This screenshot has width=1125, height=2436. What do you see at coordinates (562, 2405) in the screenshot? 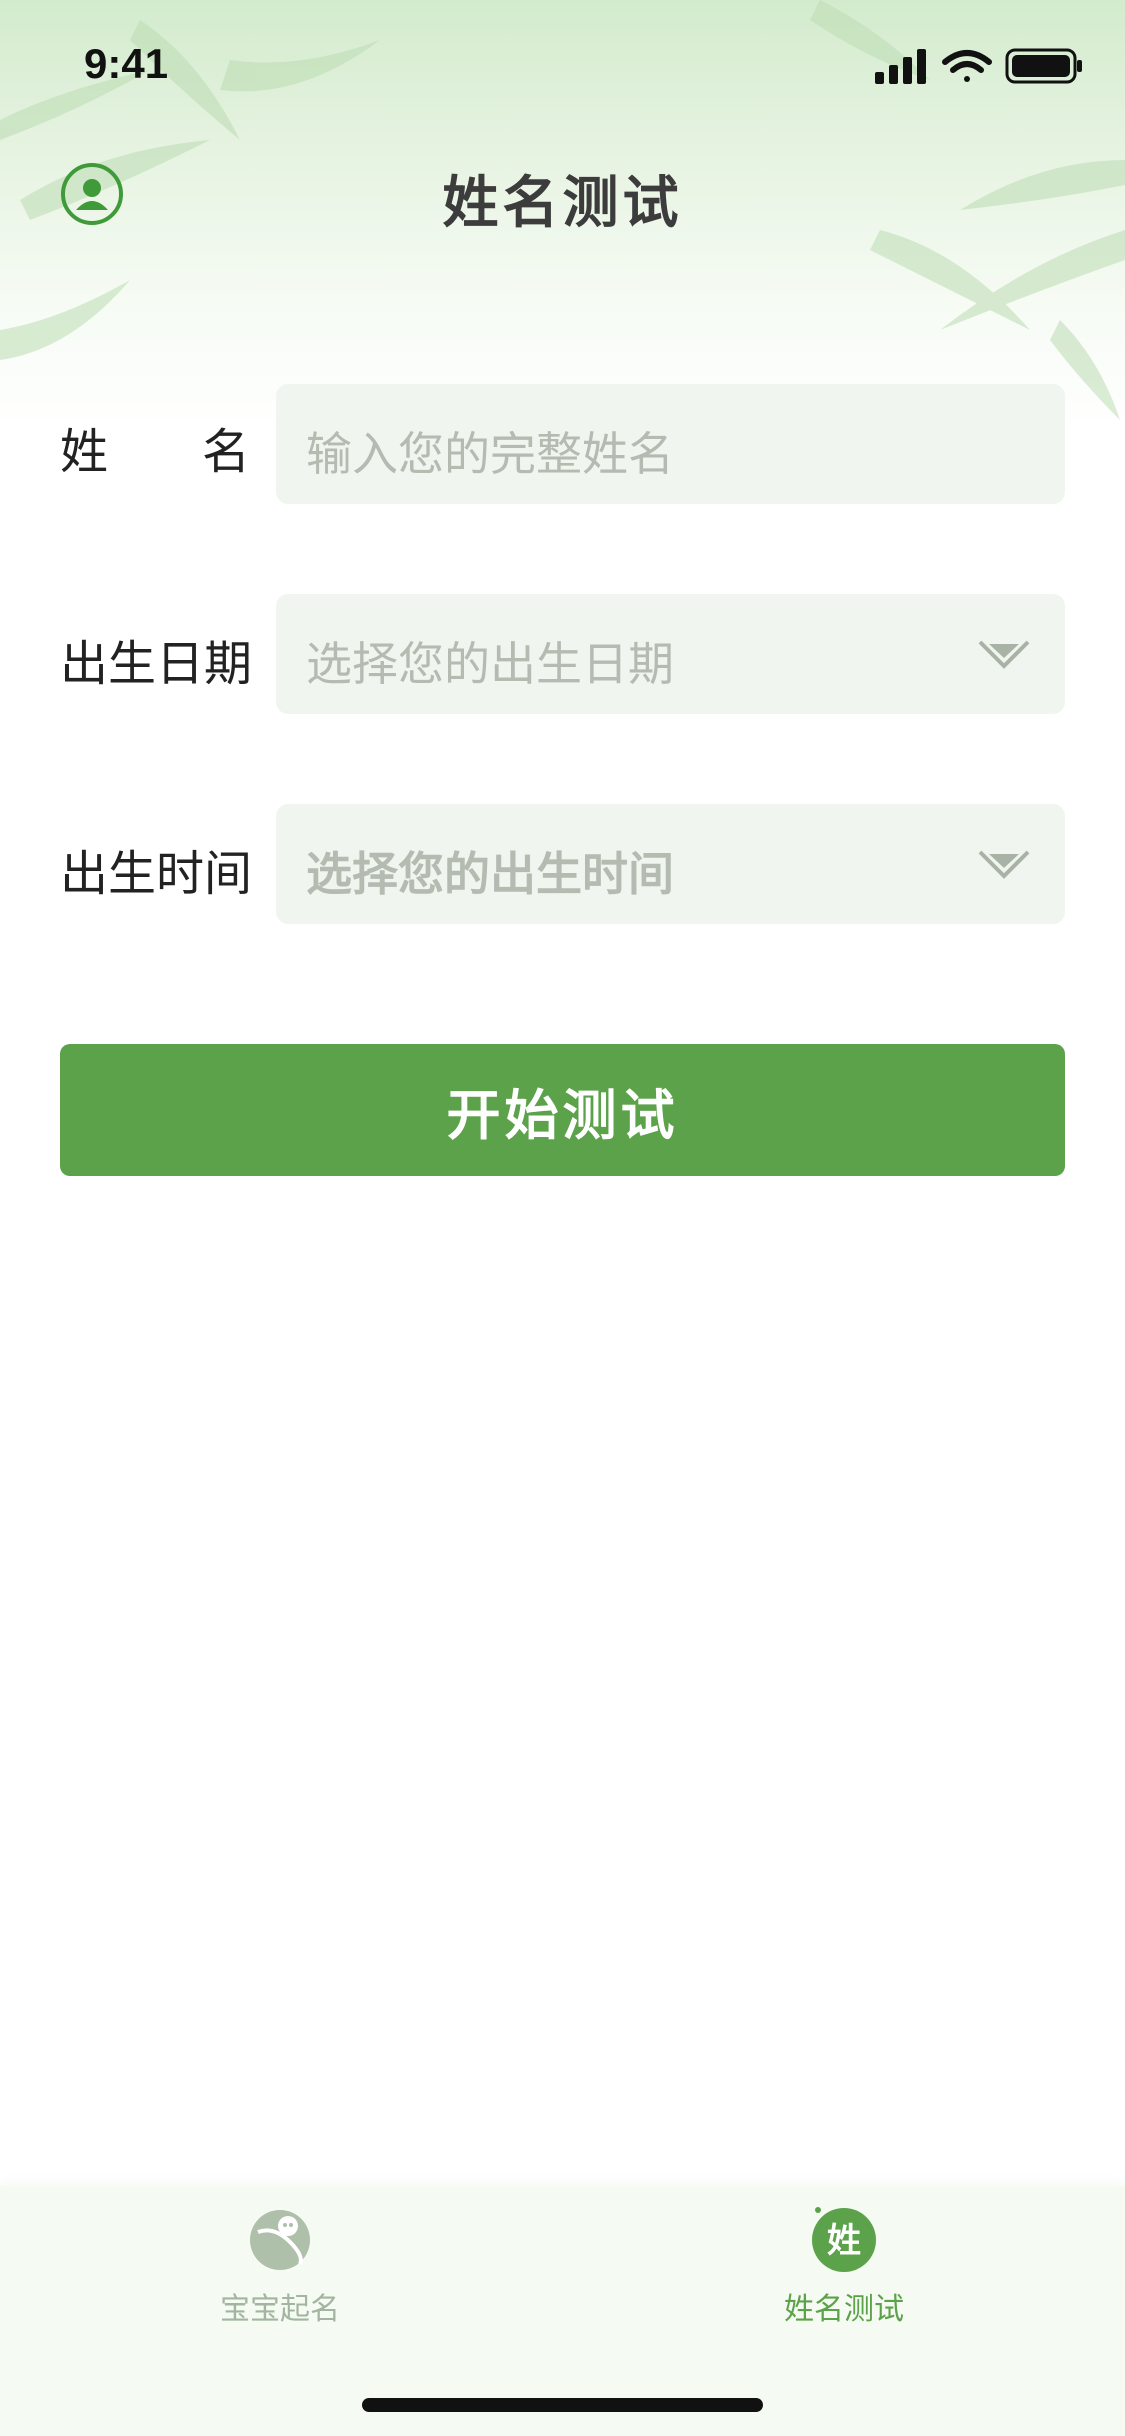
I see `home-indicator` at bounding box center [562, 2405].